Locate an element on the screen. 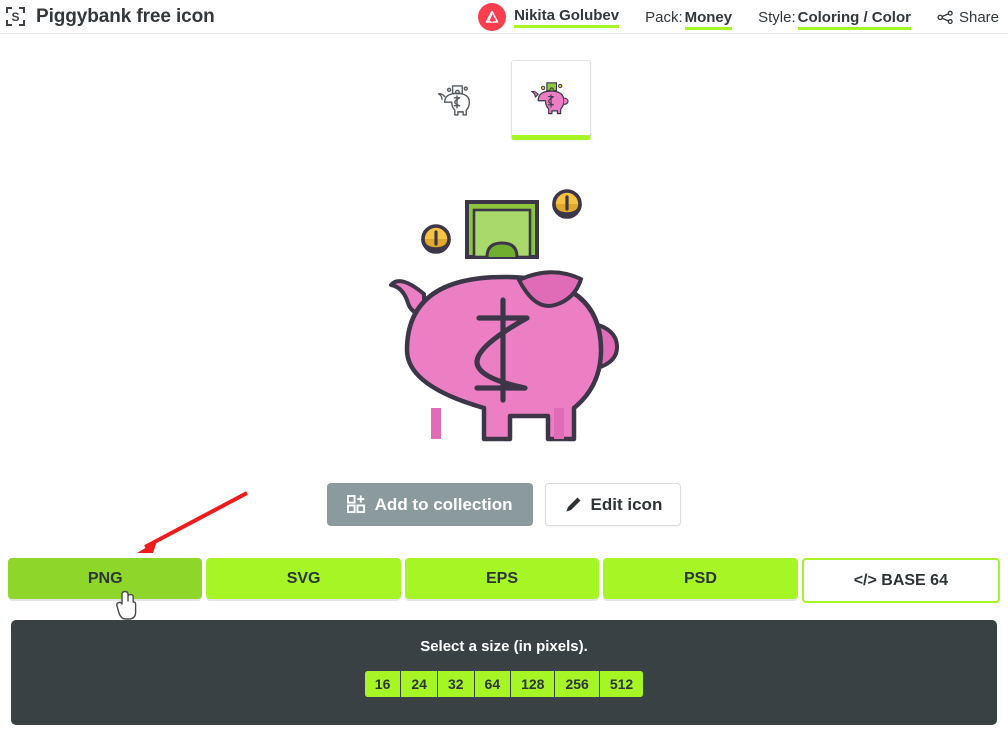 The image size is (1008, 734). download-eps-button: EPS is located at coordinates (502, 578).